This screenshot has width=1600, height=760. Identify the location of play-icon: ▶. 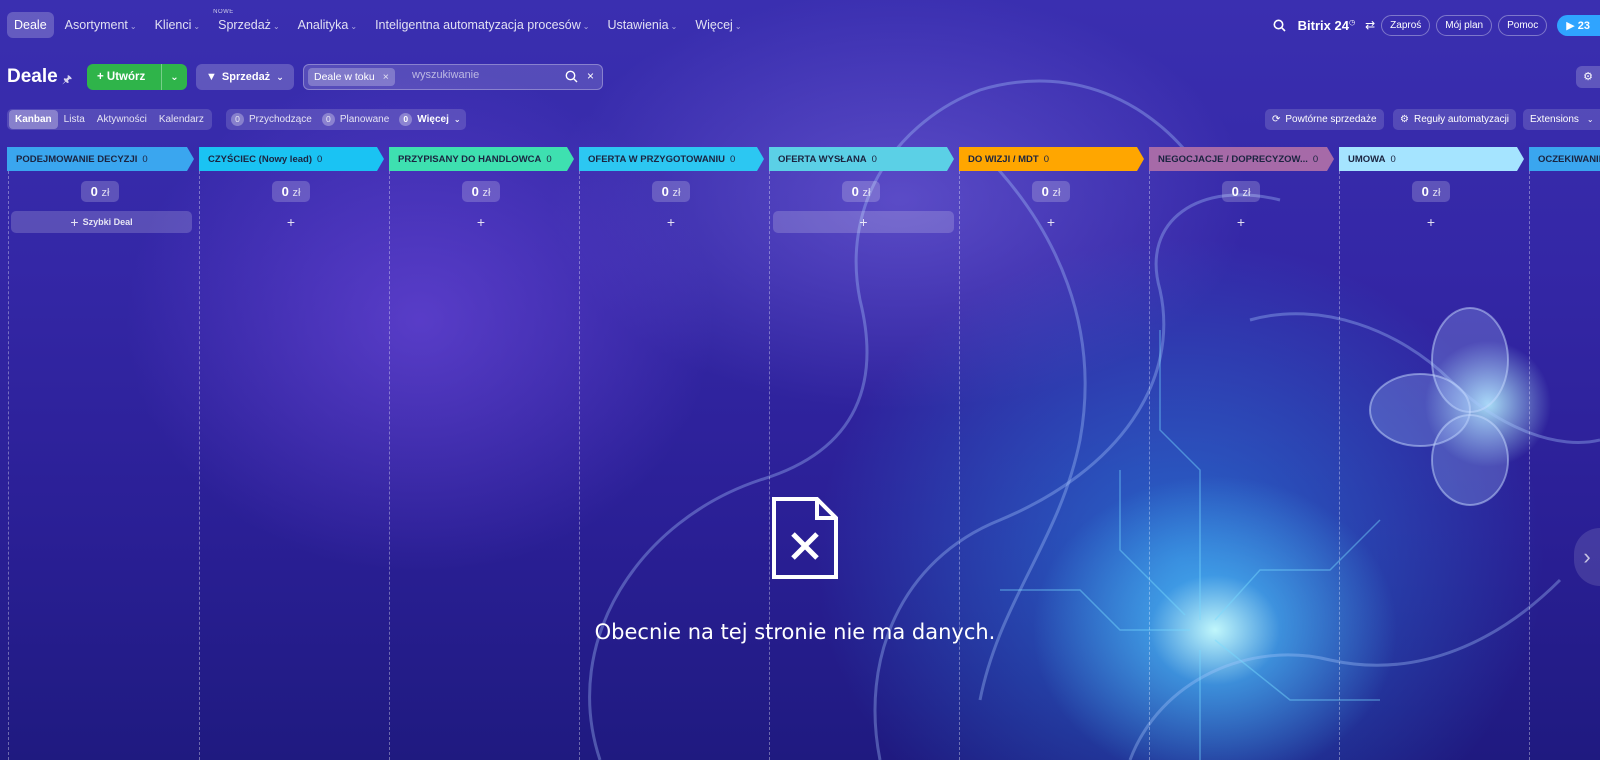
(1570, 25).